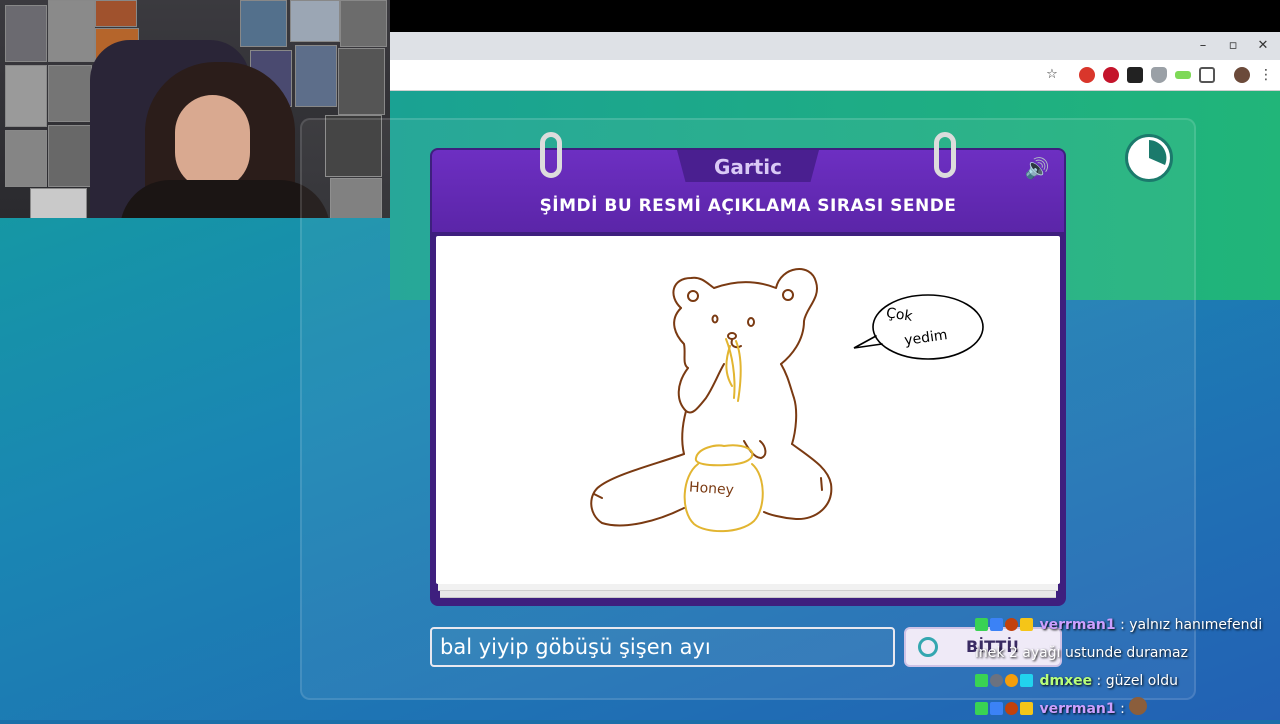 The width and height of the screenshot is (1280, 724). What do you see at coordinates (662, 647) in the screenshot?
I see `answer-input` at bounding box center [662, 647].